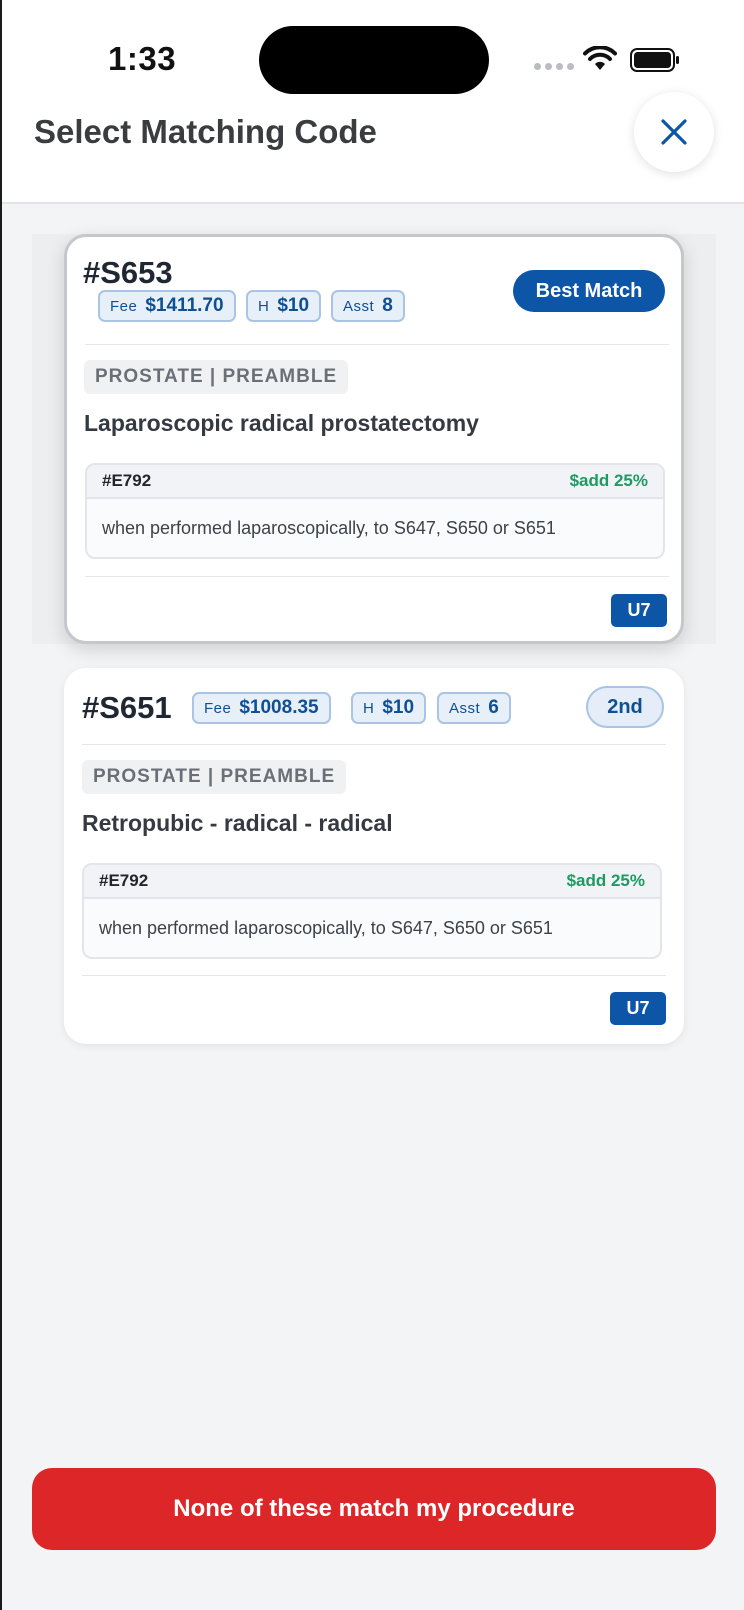  What do you see at coordinates (589, 291) in the screenshot?
I see `best-match-badge: Best Match` at bounding box center [589, 291].